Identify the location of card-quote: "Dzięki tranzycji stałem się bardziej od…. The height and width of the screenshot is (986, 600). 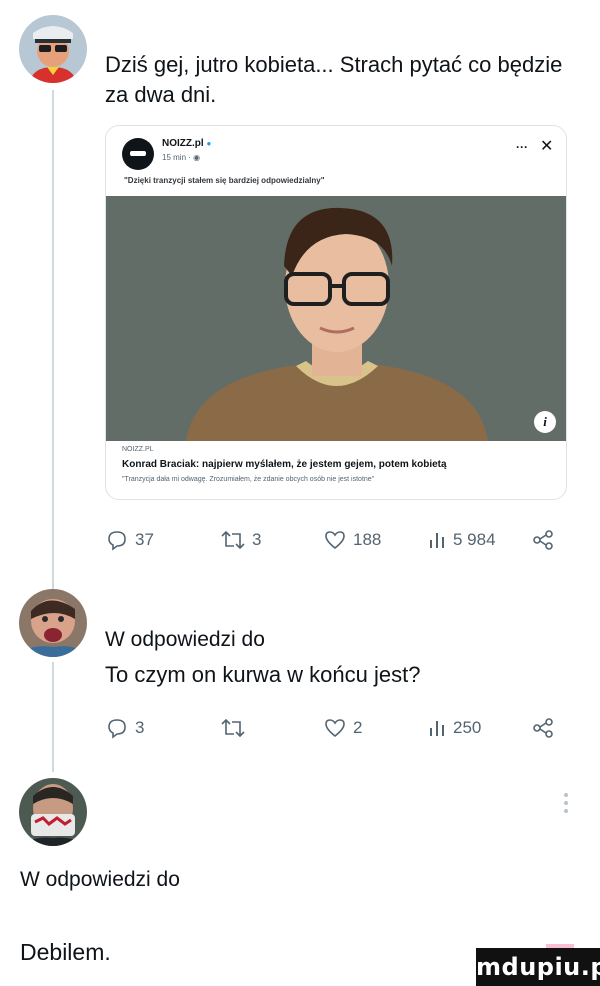
(224, 180).